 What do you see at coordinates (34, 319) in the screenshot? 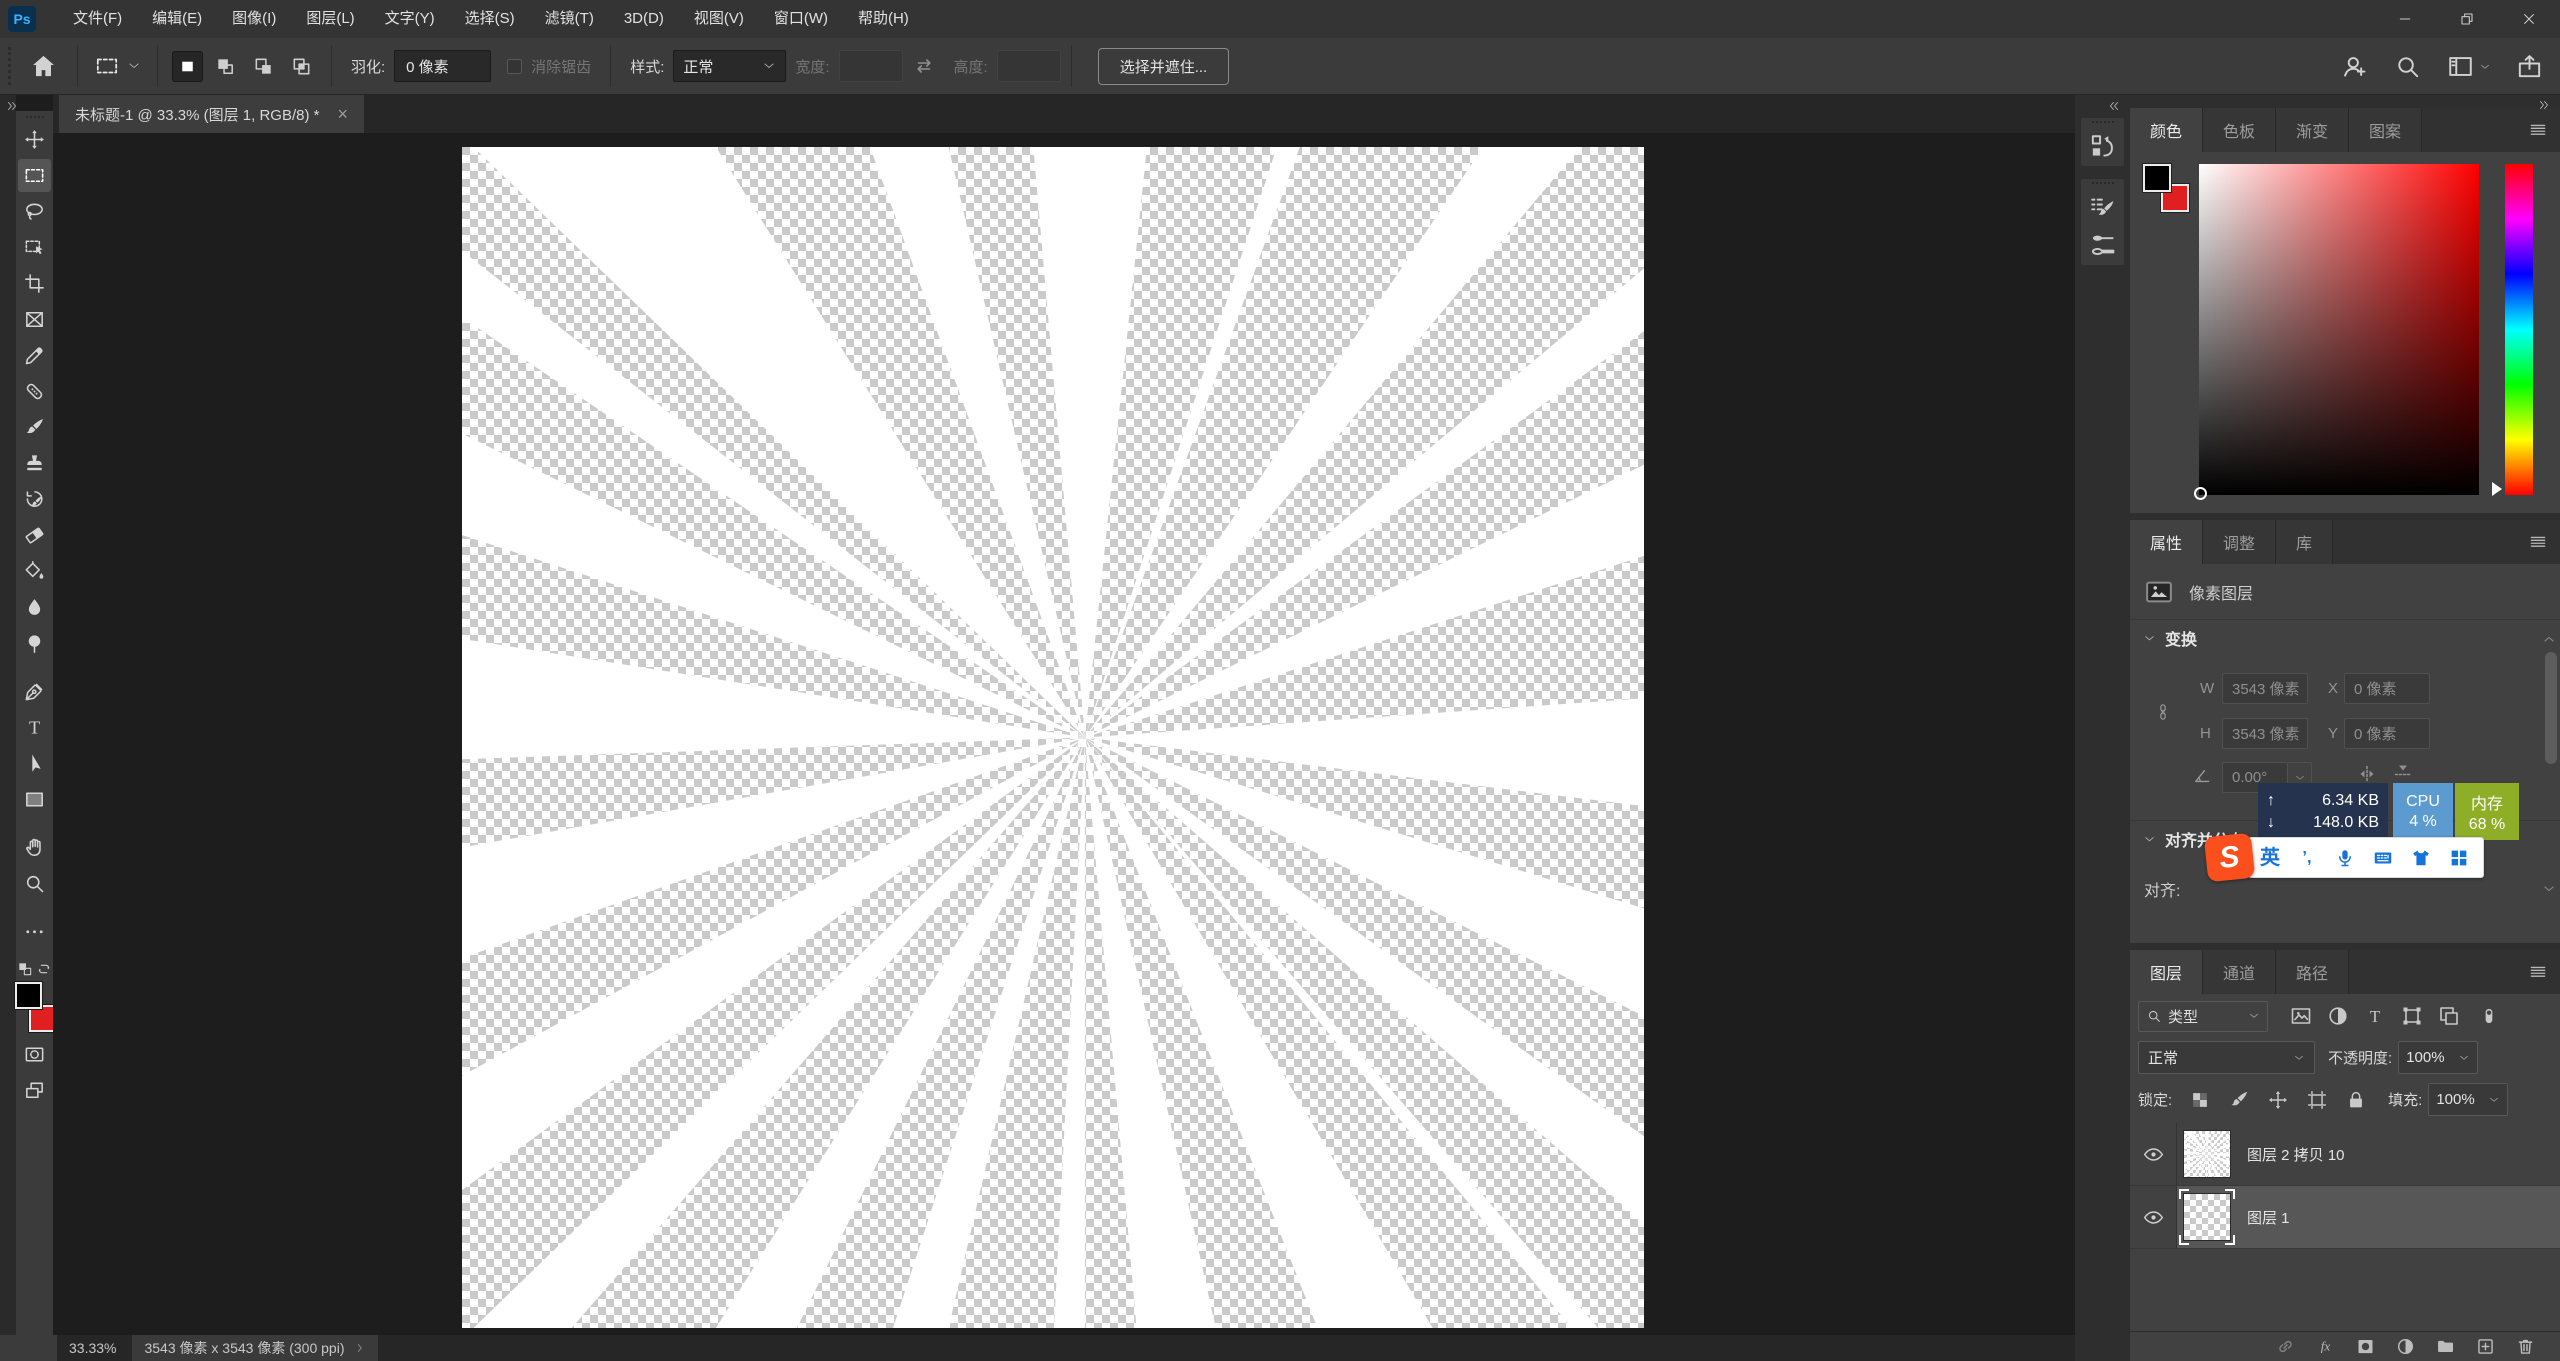
I see `tool-frame` at bounding box center [34, 319].